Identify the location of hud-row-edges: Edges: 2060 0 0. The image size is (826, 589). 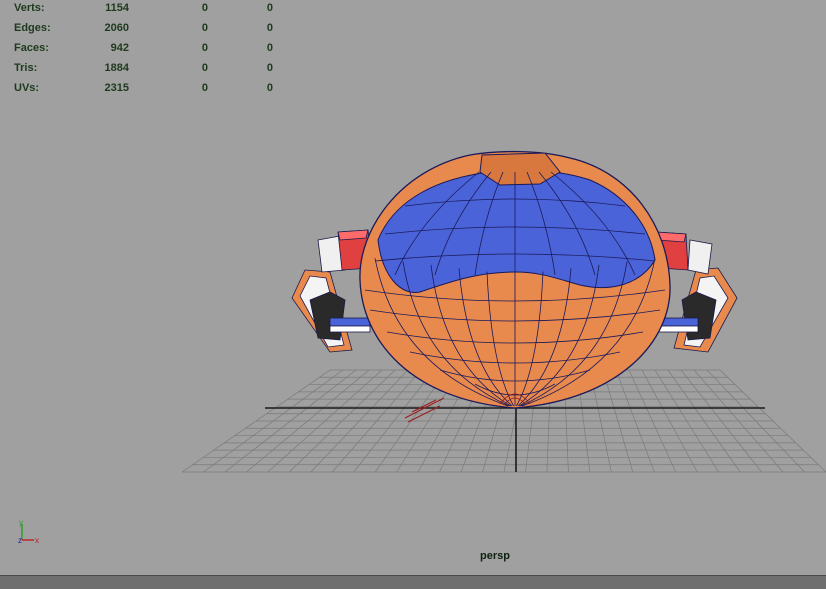
(144, 28).